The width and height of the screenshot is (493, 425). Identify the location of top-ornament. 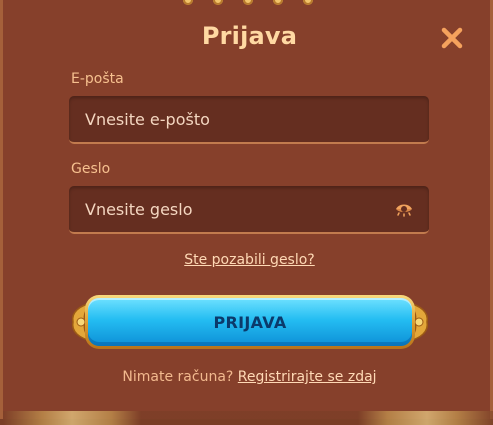
(248, 2).